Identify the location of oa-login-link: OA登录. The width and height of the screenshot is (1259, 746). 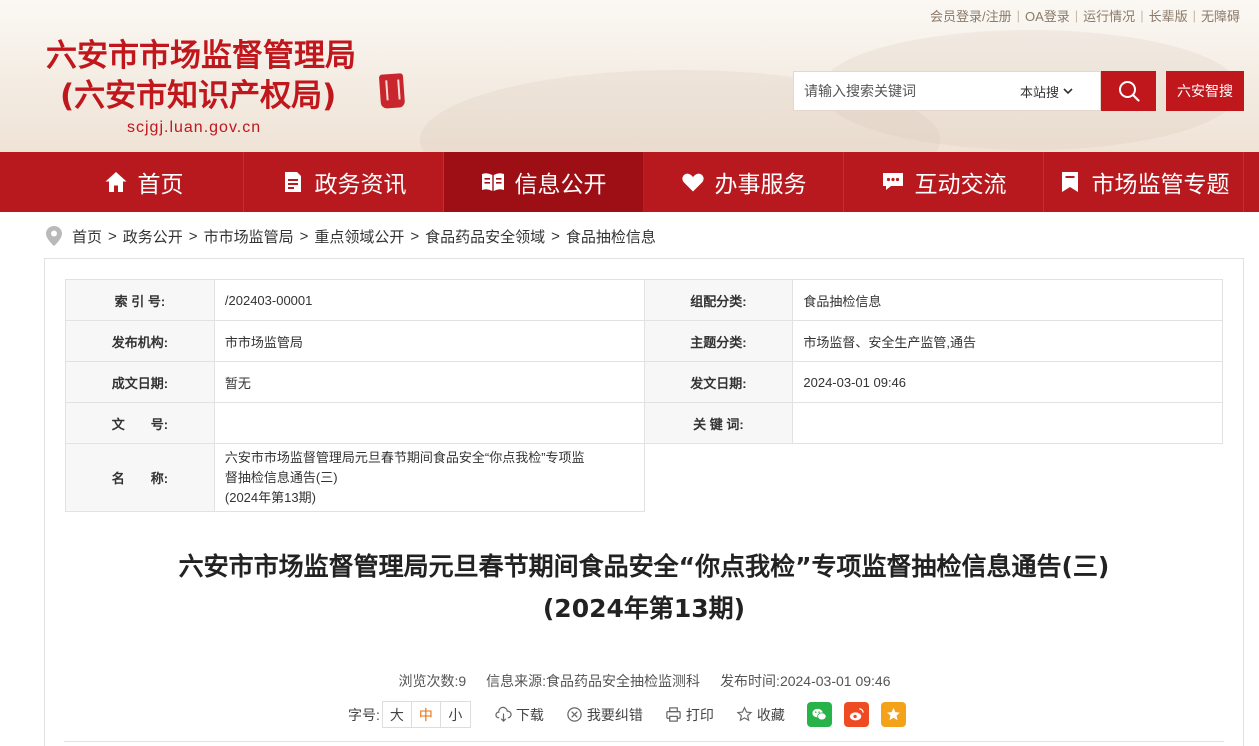
(1047, 15).